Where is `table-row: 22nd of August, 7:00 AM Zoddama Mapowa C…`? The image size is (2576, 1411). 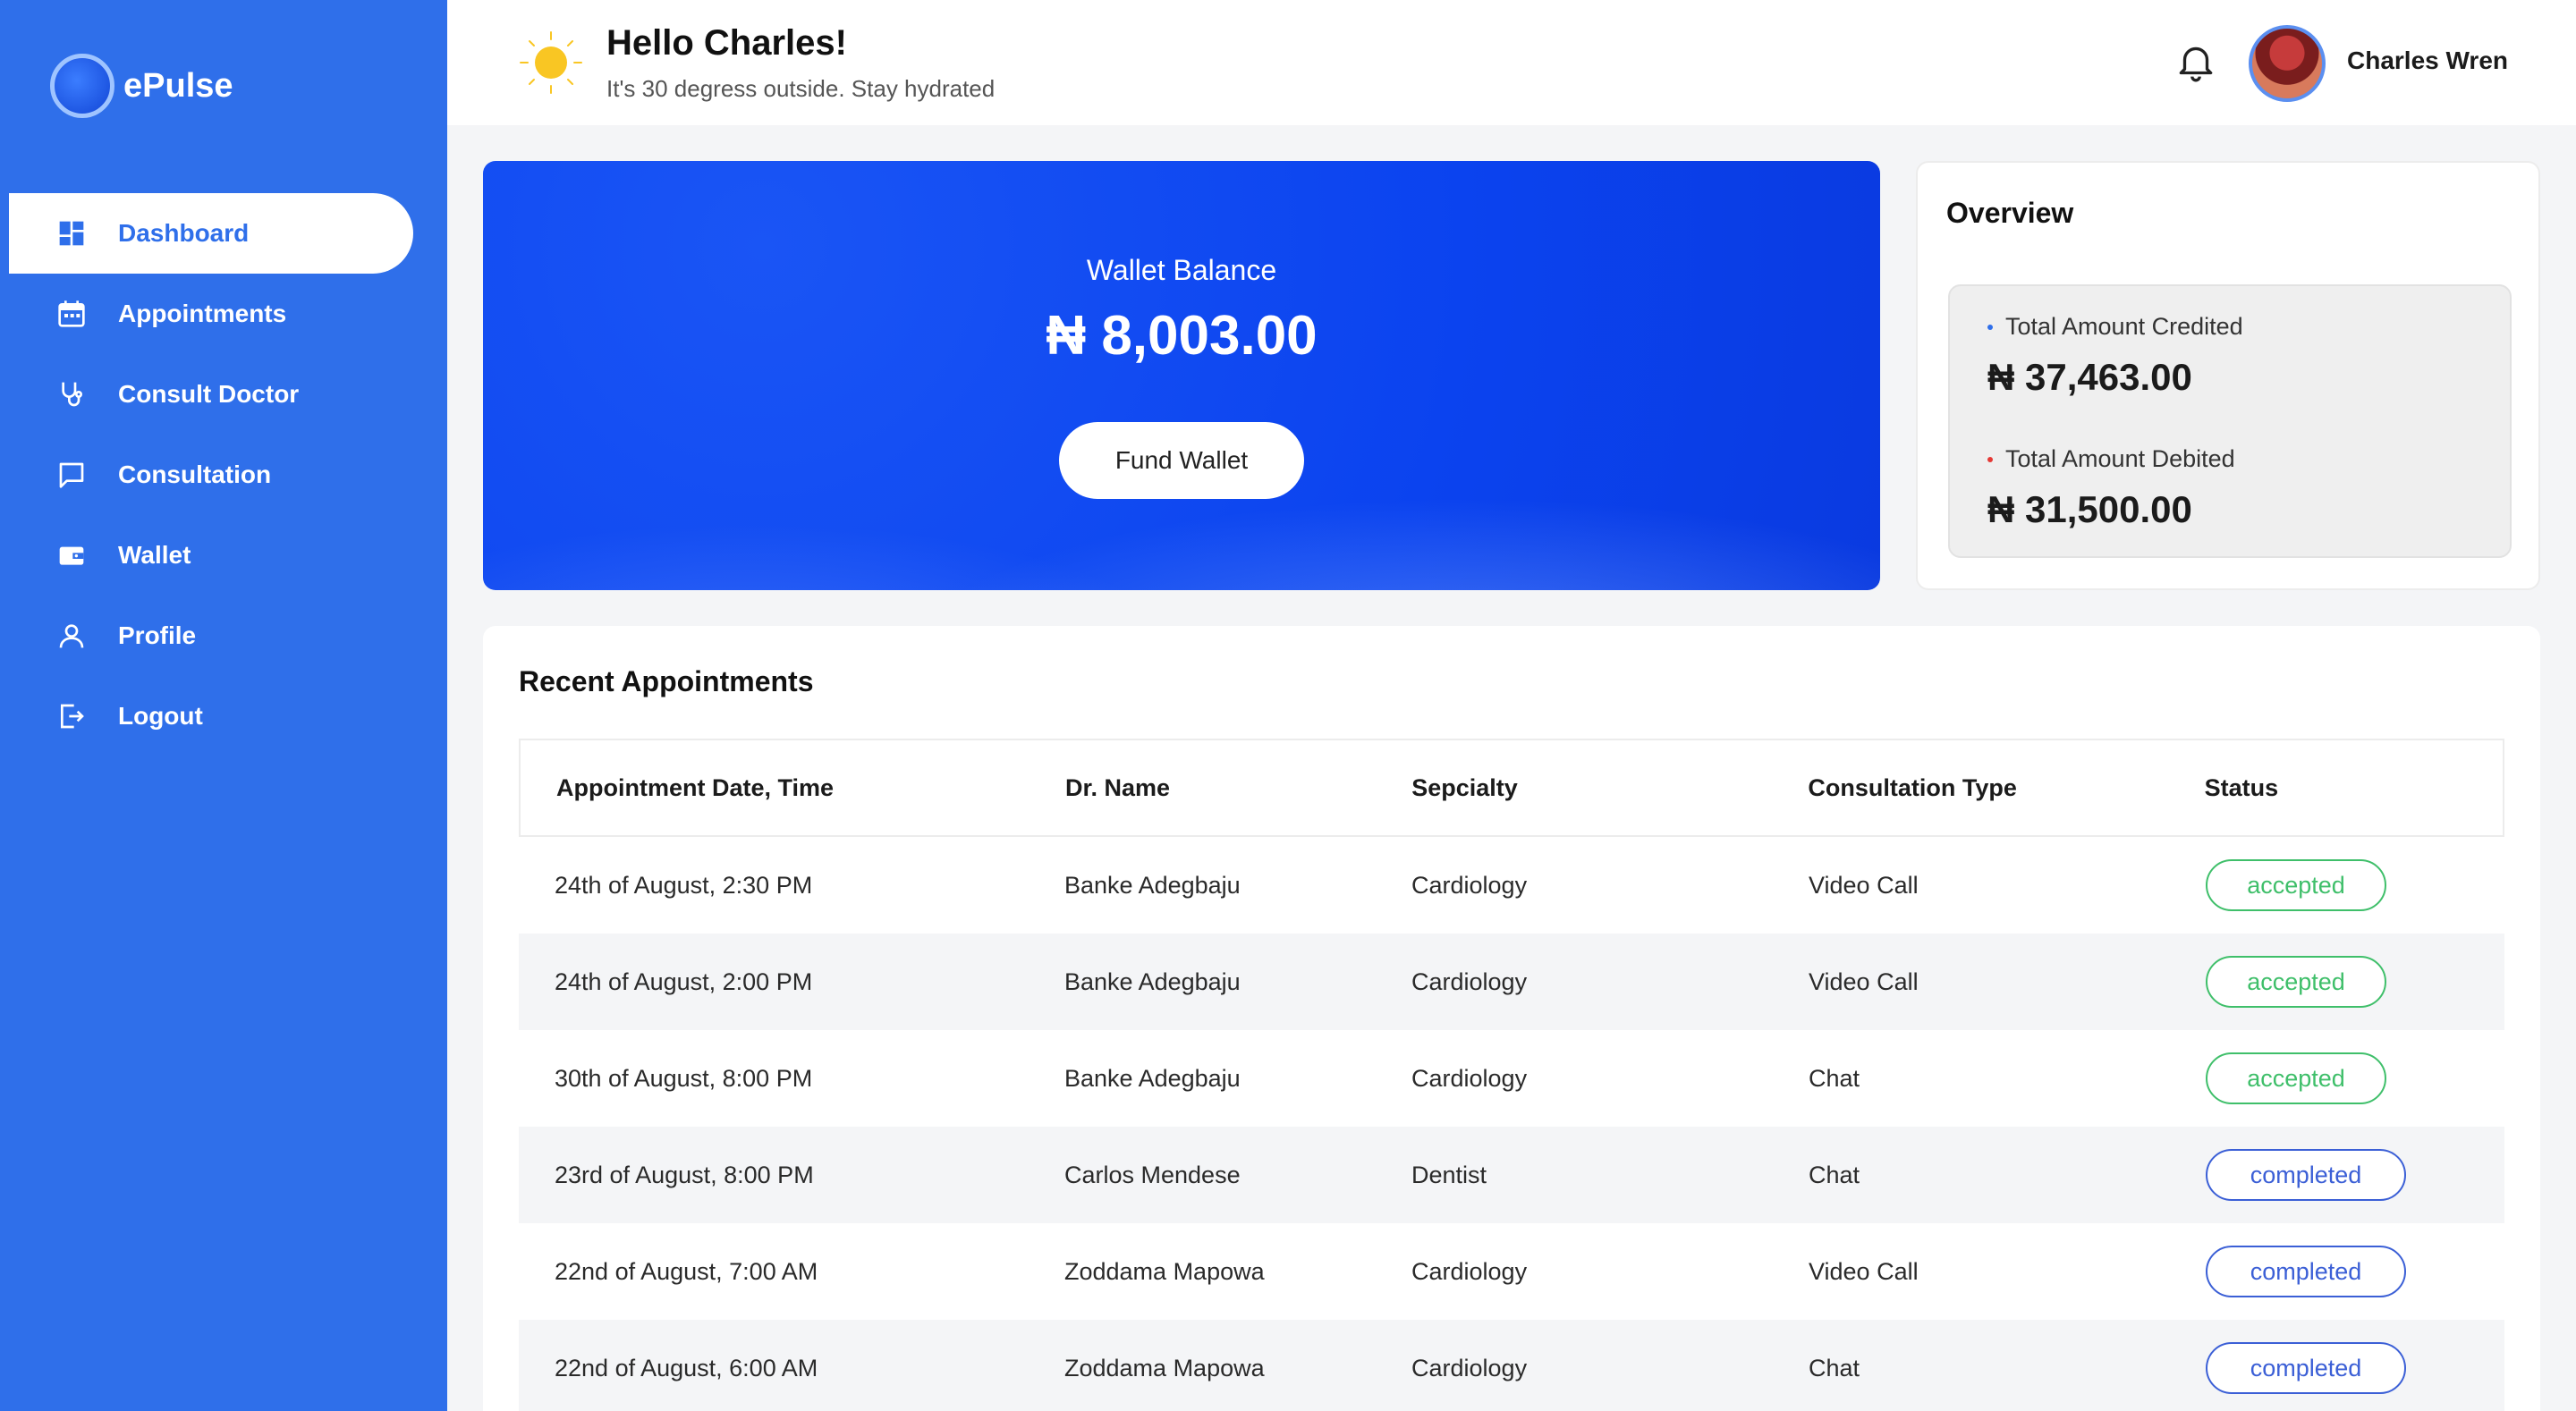 table-row: 22nd of August, 7:00 AM Zoddama Mapowa C… is located at coordinates (1511, 1271).